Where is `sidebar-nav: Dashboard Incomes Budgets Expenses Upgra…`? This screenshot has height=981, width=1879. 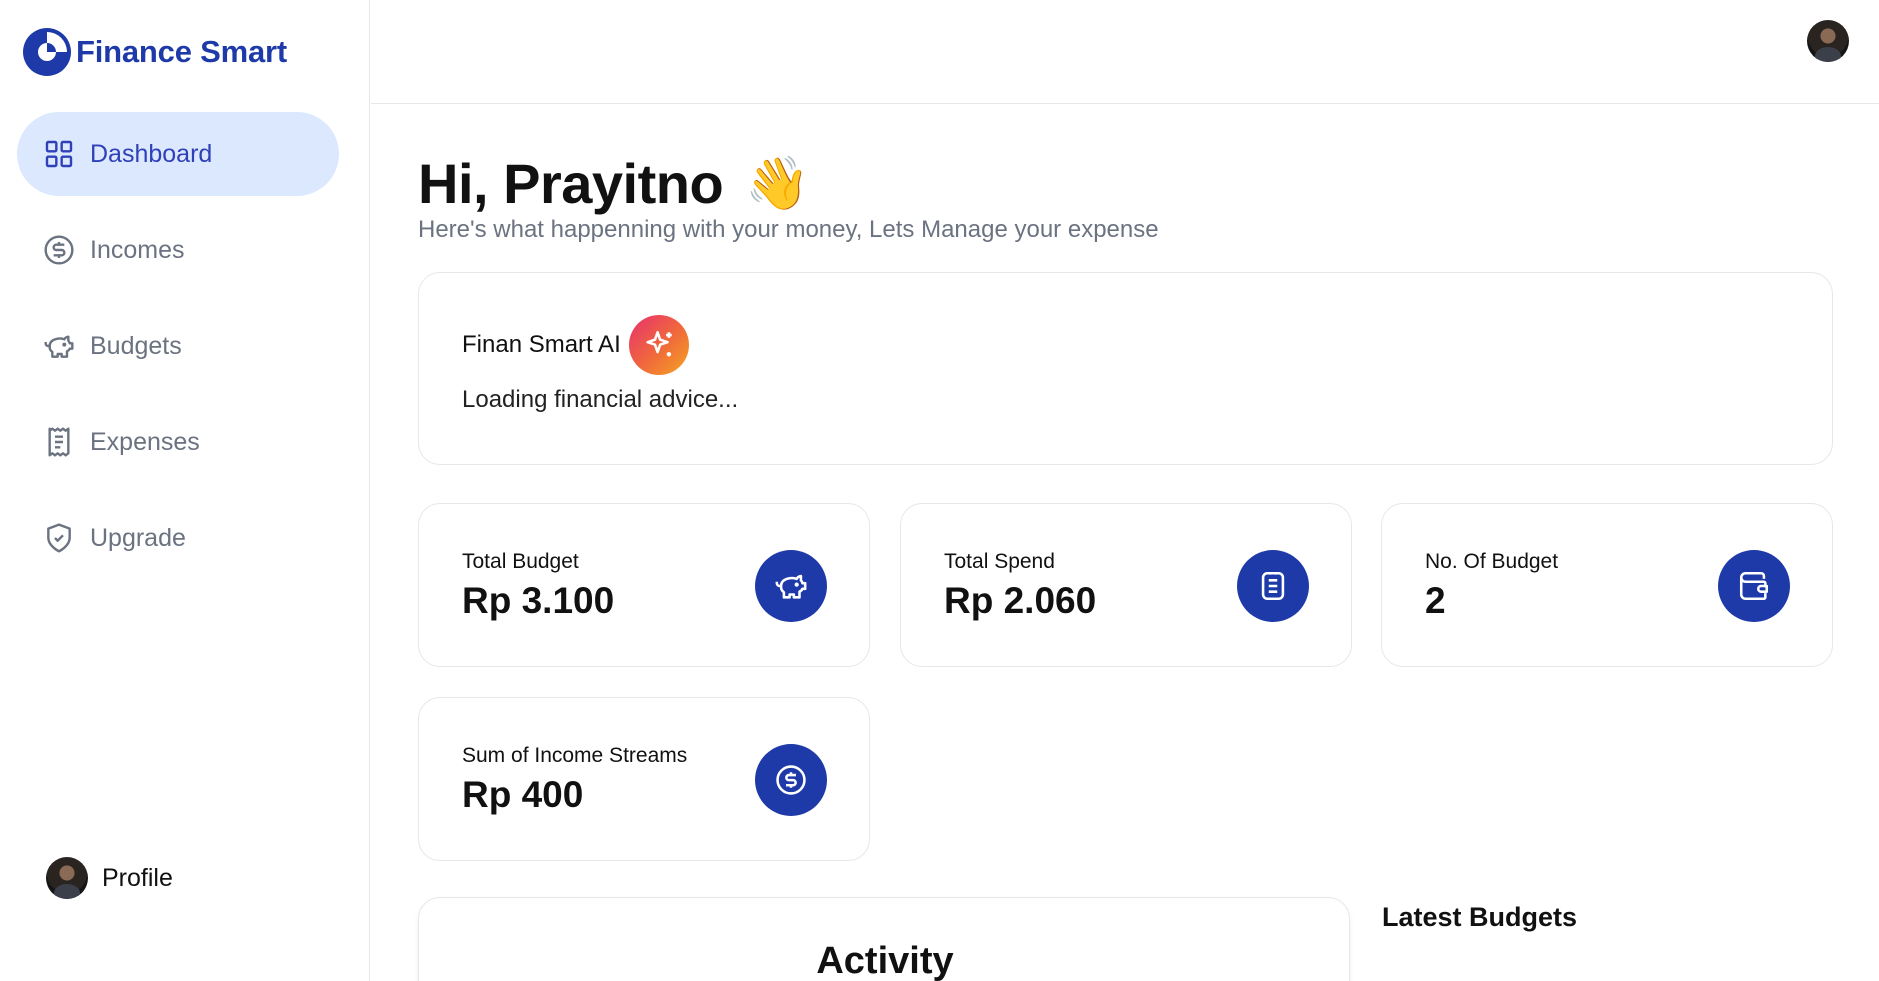
sidebar-nav: Dashboard Incomes Budgets Expenses Upgra… is located at coordinates (178, 352).